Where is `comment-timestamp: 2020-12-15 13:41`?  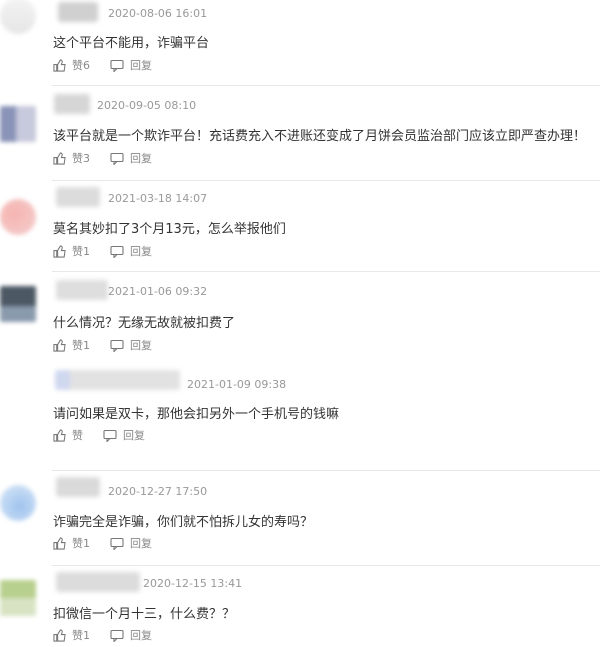 comment-timestamp: 2020-12-15 13:41 is located at coordinates (193, 583).